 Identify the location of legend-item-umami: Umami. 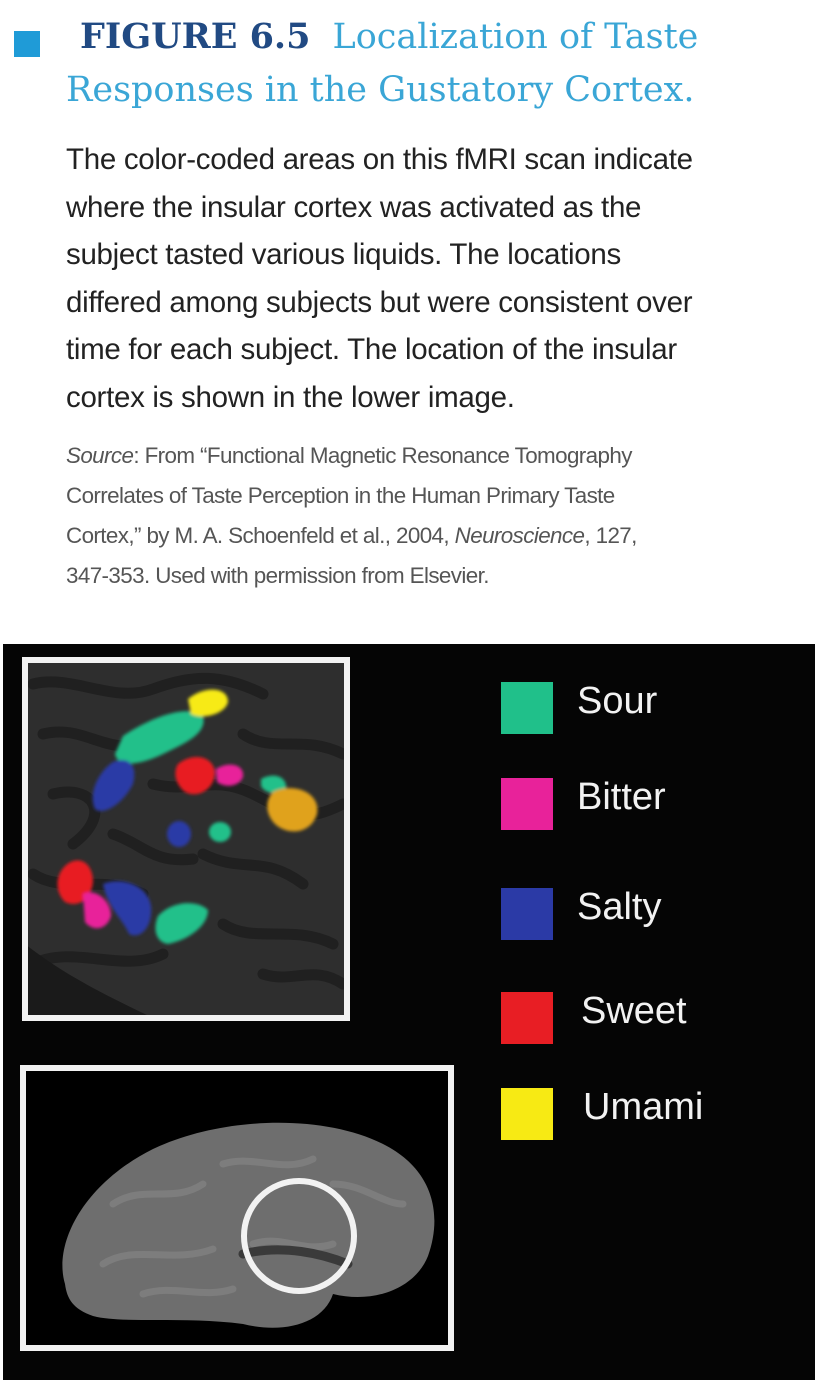
(651, 1110).